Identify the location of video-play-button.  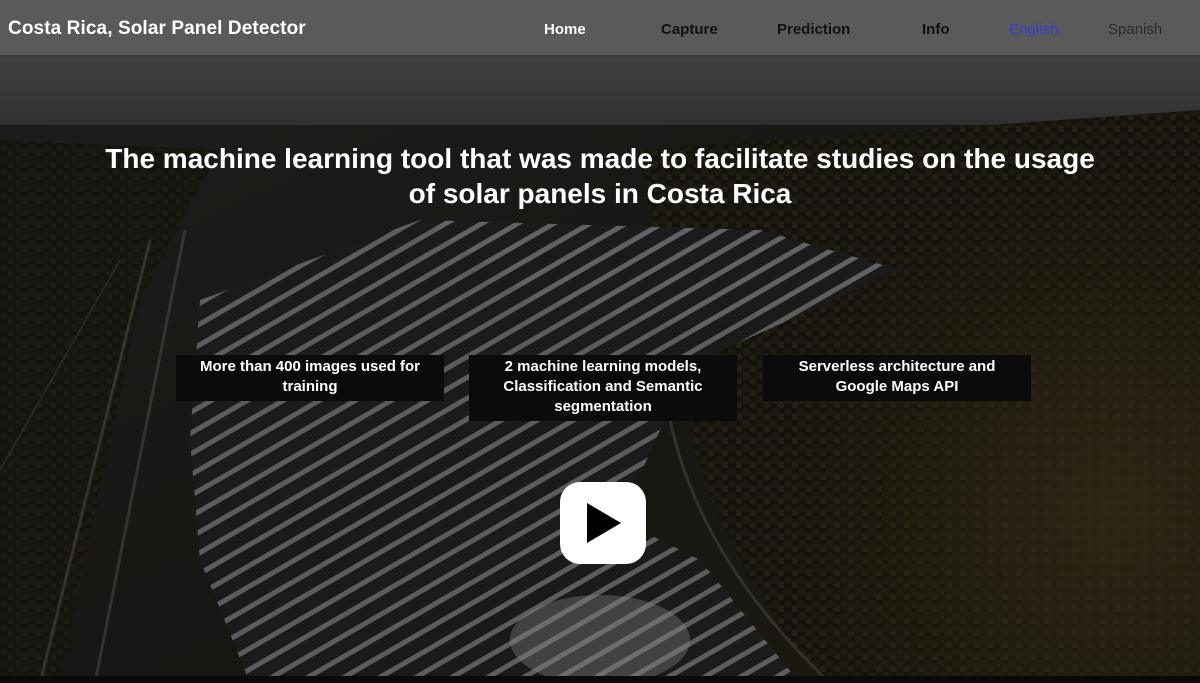
(603, 523).